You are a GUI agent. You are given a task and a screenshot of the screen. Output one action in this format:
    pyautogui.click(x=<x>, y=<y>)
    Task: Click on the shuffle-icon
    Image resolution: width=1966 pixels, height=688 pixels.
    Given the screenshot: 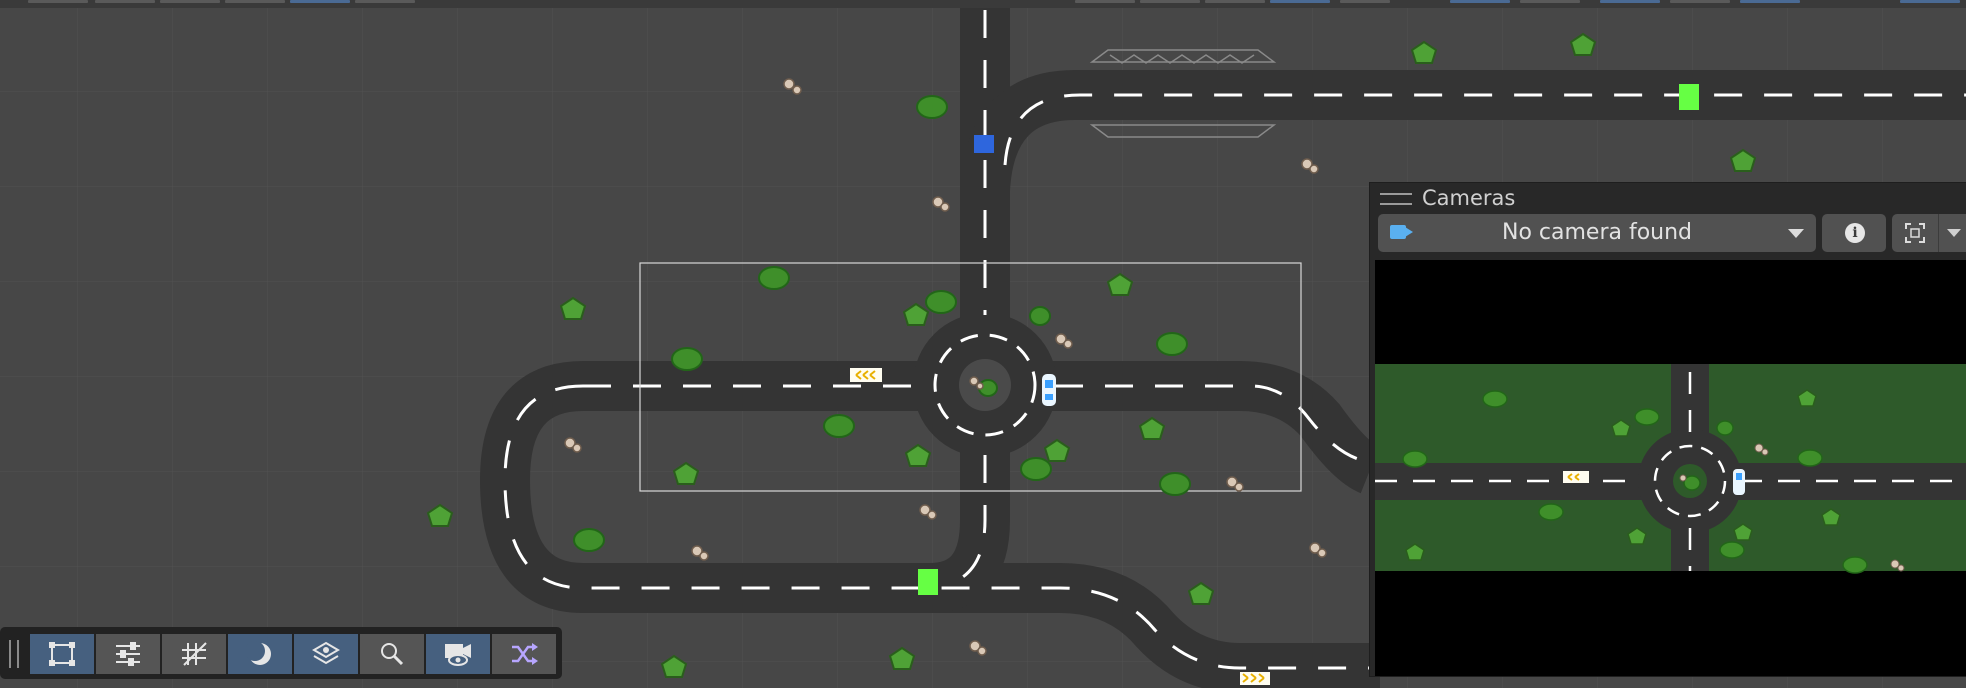 What is the action you would take?
    pyautogui.click(x=525, y=654)
    